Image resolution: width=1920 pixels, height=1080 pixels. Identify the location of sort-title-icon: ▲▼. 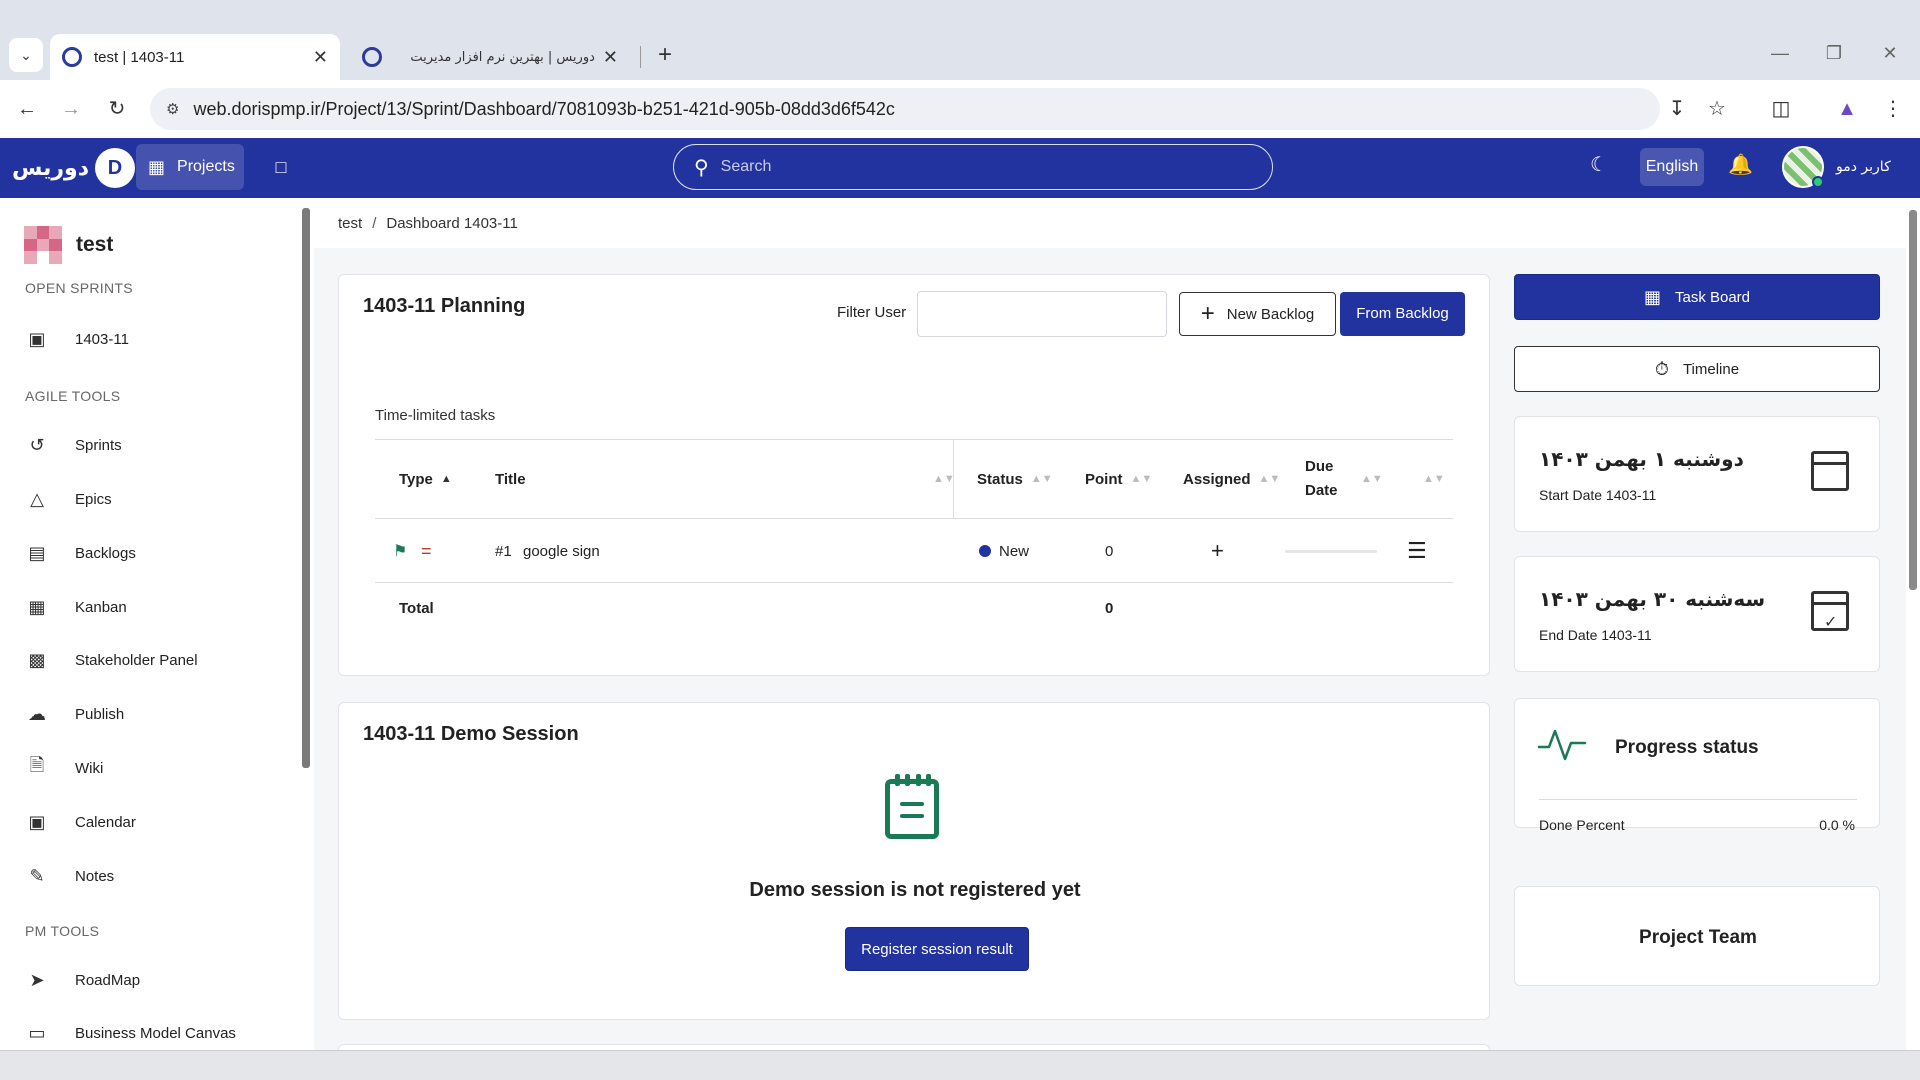
(940, 479).